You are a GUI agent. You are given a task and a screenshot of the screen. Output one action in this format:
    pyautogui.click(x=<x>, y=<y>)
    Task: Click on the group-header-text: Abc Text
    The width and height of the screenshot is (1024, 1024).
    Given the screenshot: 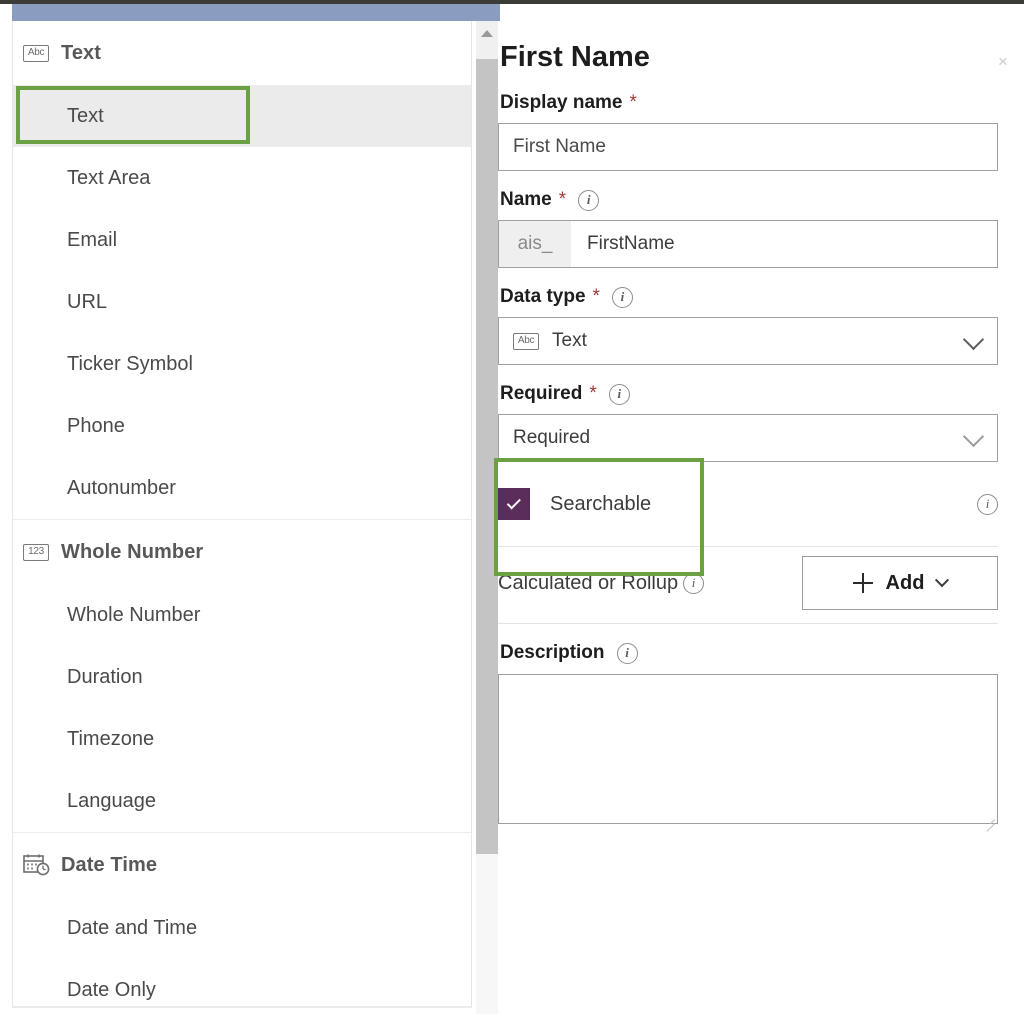 What is the action you would take?
    pyautogui.click(x=242, y=53)
    